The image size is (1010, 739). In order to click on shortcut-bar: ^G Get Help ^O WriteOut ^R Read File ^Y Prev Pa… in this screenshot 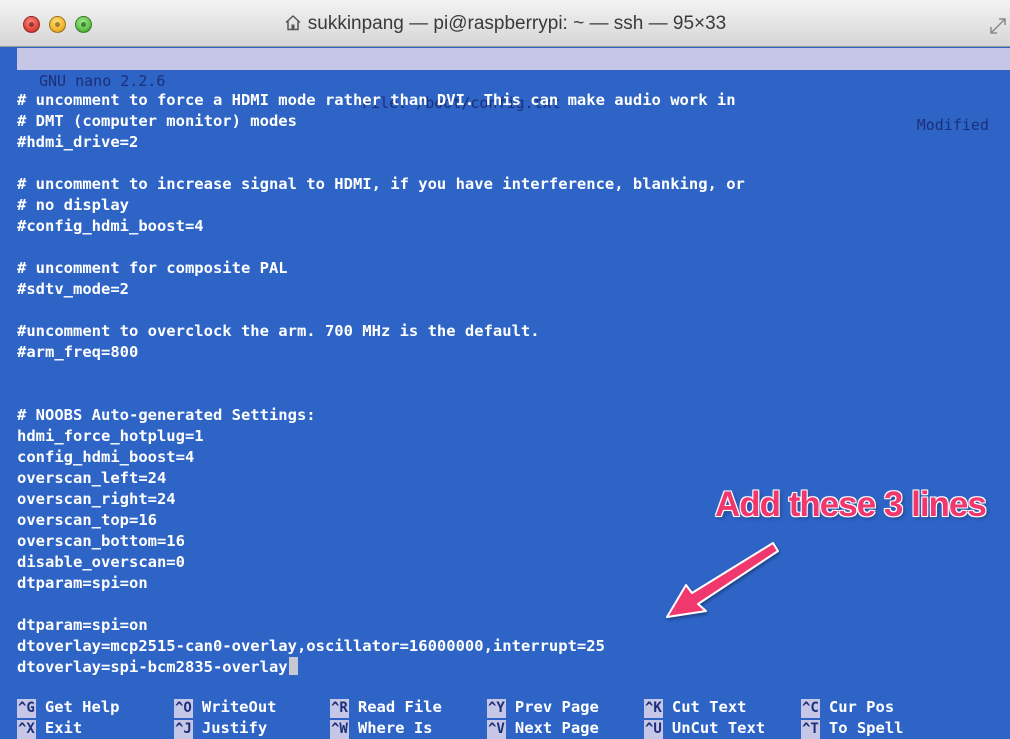, I will do `click(513, 718)`.